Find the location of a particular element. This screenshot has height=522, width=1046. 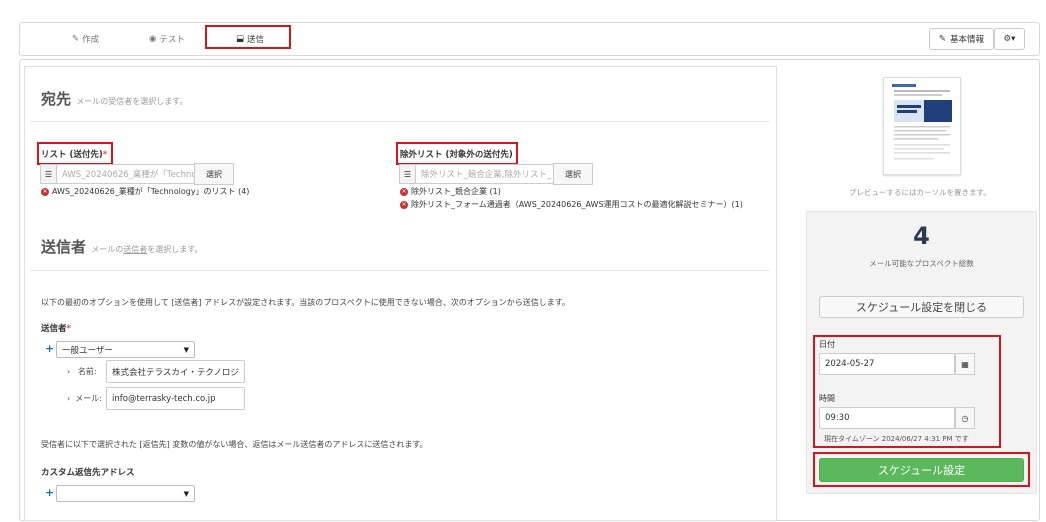

preview-hint: プレビューするにはカーソルを置きます。 is located at coordinates (920, 192).